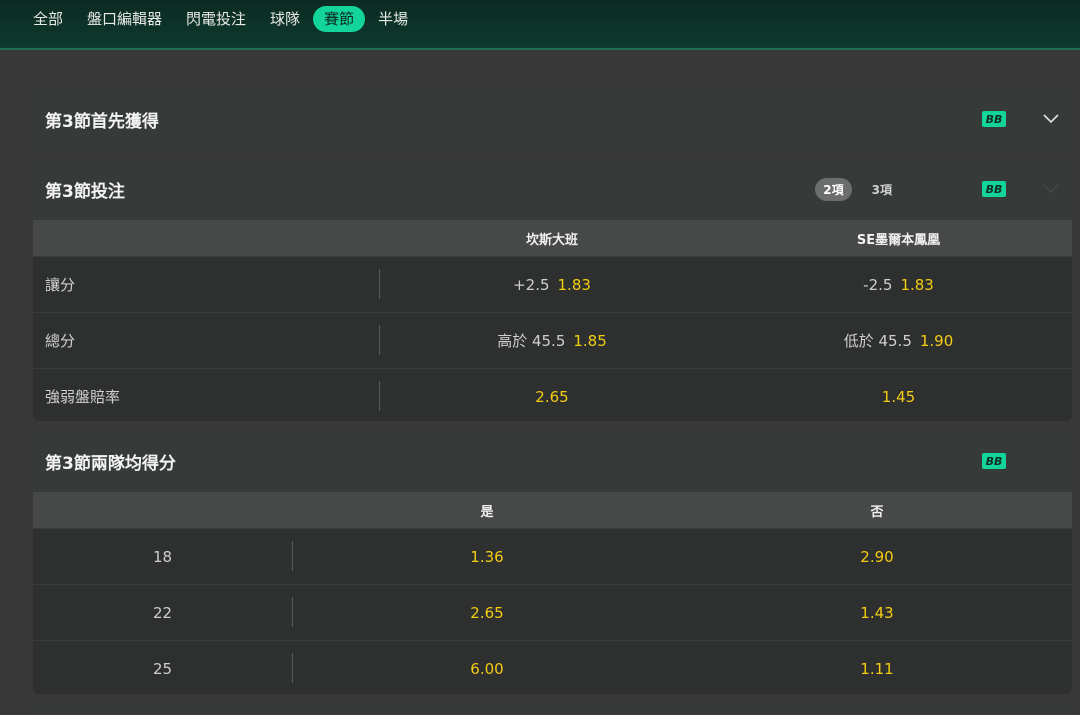 This screenshot has width=1080, height=715. I want to click on odds-button: 低於 45.5 1.90, so click(898, 340).